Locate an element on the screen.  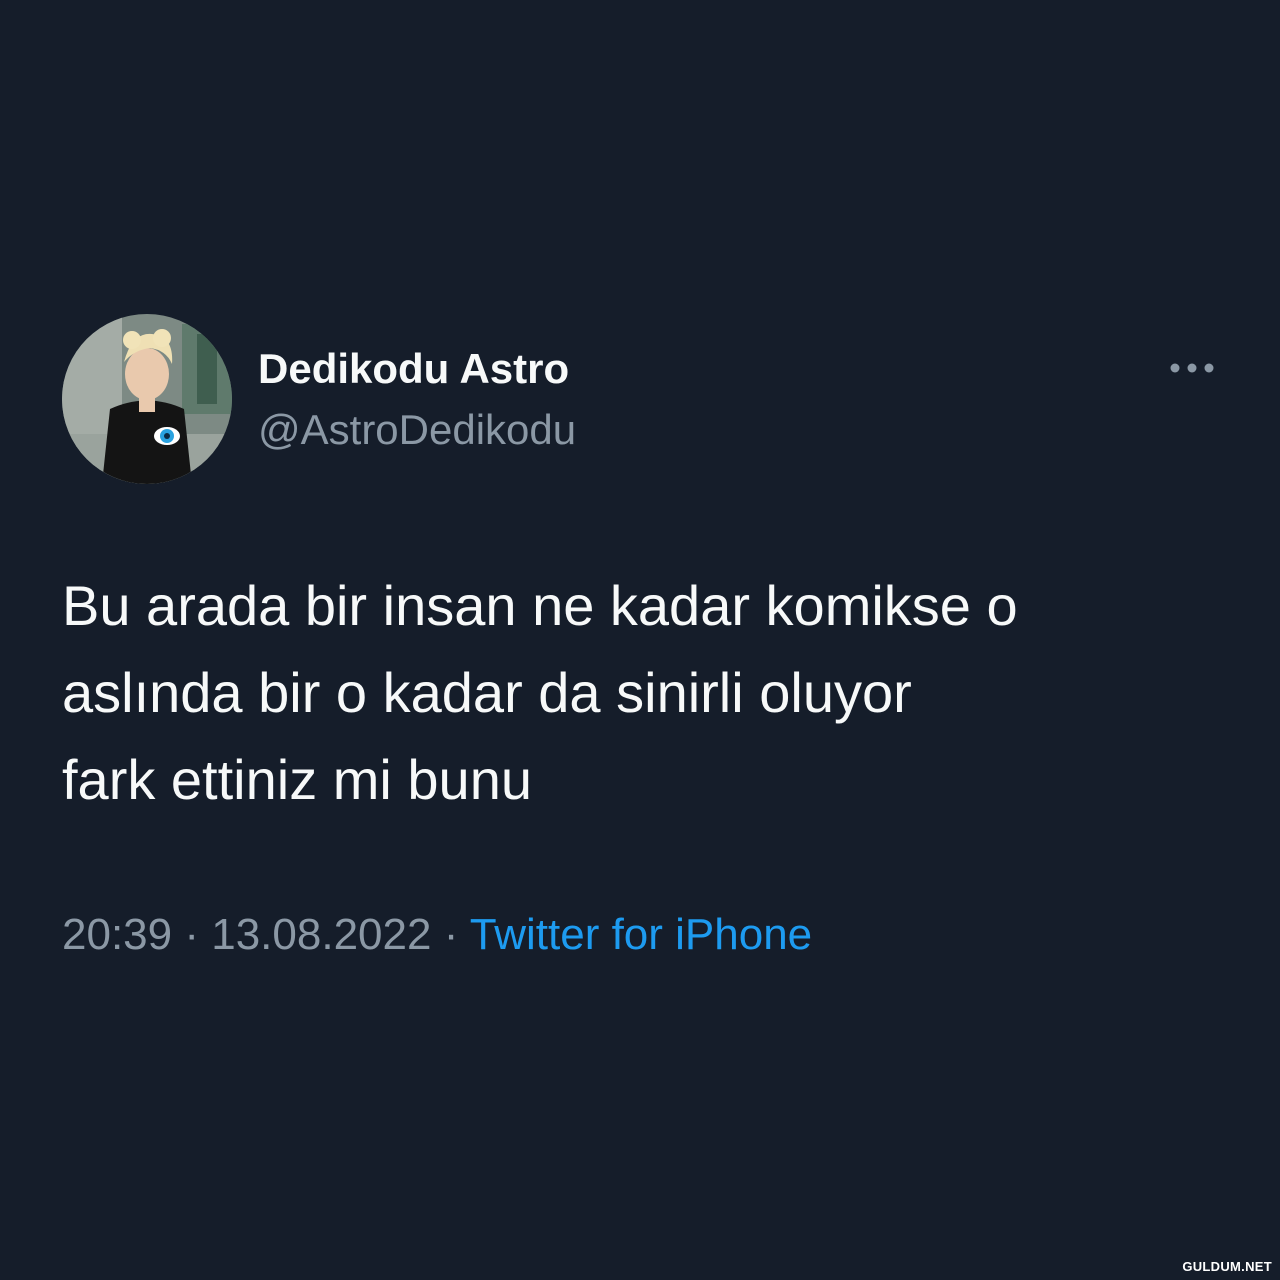
more-options-button is located at coordinates (1192, 368).